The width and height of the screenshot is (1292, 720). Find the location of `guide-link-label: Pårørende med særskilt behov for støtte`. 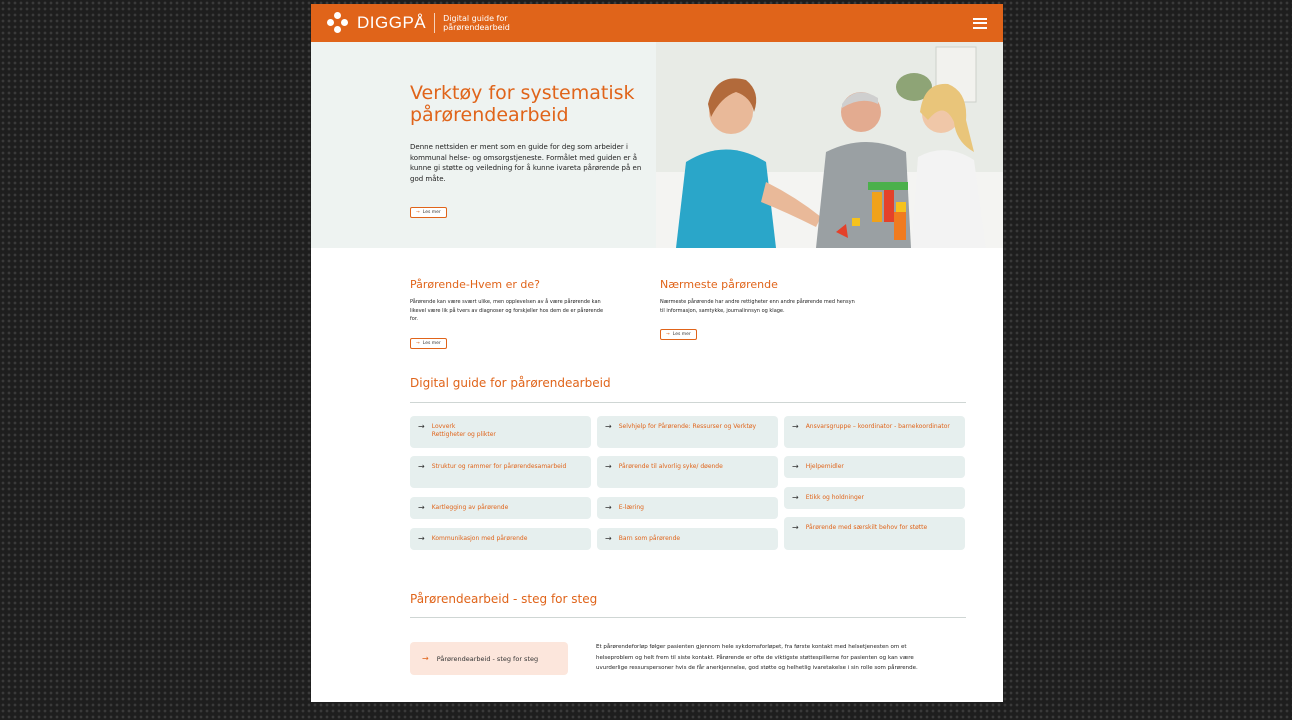

guide-link-label: Pårørende med særskilt behov for støtte is located at coordinates (866, 527).